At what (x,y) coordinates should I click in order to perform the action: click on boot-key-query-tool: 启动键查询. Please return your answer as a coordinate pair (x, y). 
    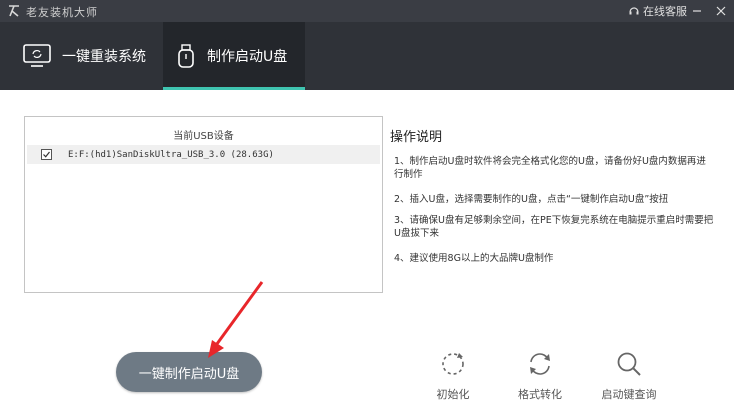
    Looking at the image, I should click on (629, 375).